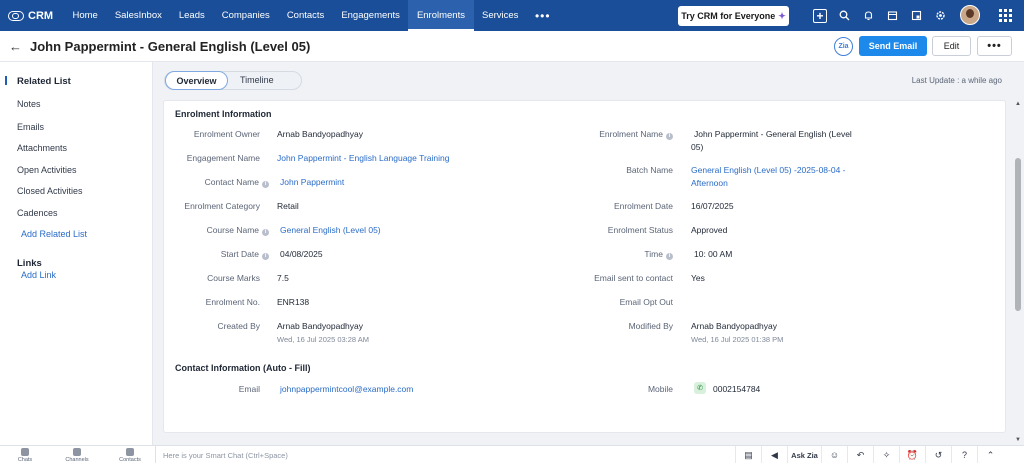 This screenshot has height=463, width=1024. I want to click on user-avatar, so click(970, 15).